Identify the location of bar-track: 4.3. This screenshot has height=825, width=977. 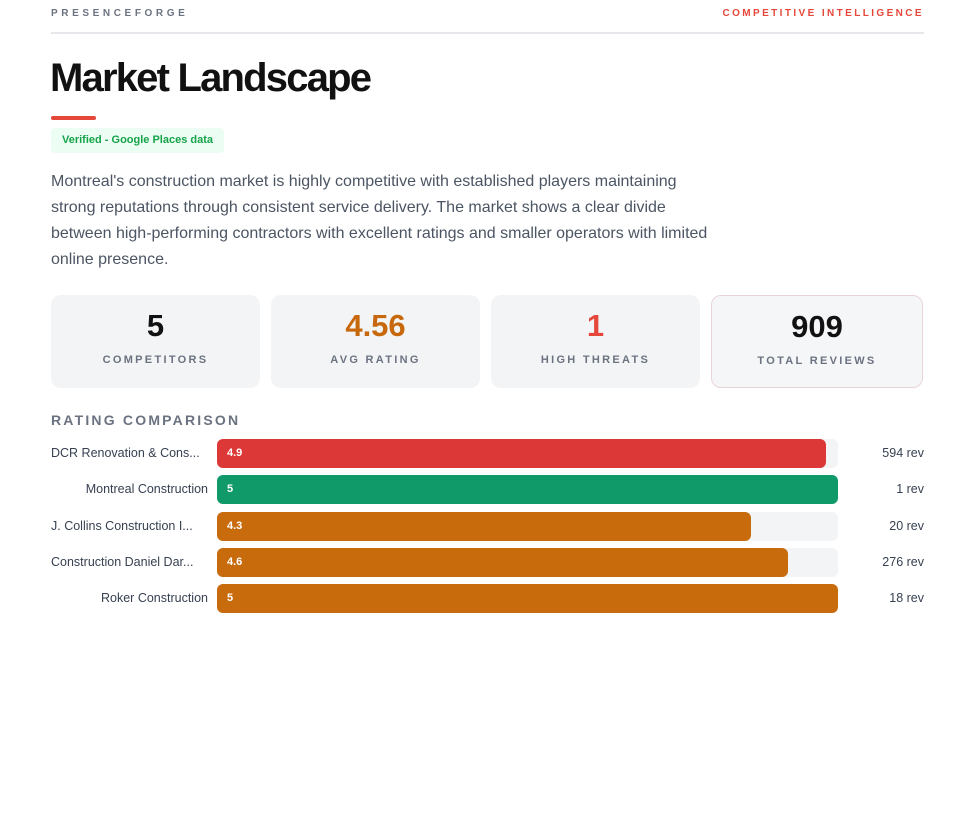
(527, 526).